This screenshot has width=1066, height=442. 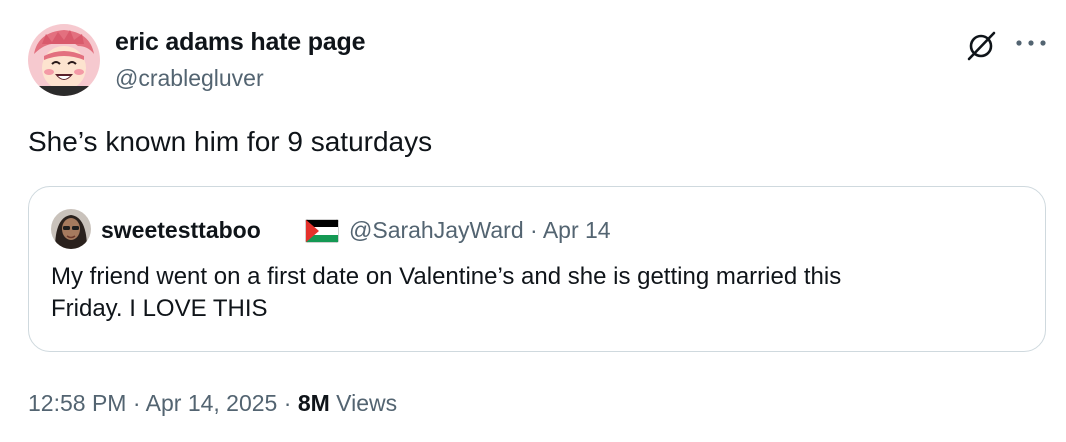 I want to click on tweet-date: Apr 14, 2025, so click(x=212, y=403).